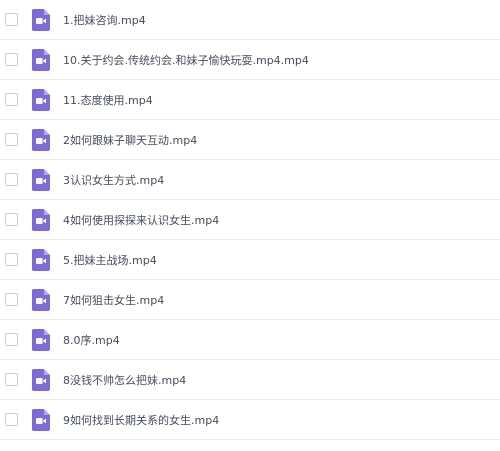 Image resolution: width=500 pixels, height=451 pixels. Describe the element at coordinates (141, 220) in the screenshot. I see `file-name: 4如何使用探探来认识女生.mp4` at that location.